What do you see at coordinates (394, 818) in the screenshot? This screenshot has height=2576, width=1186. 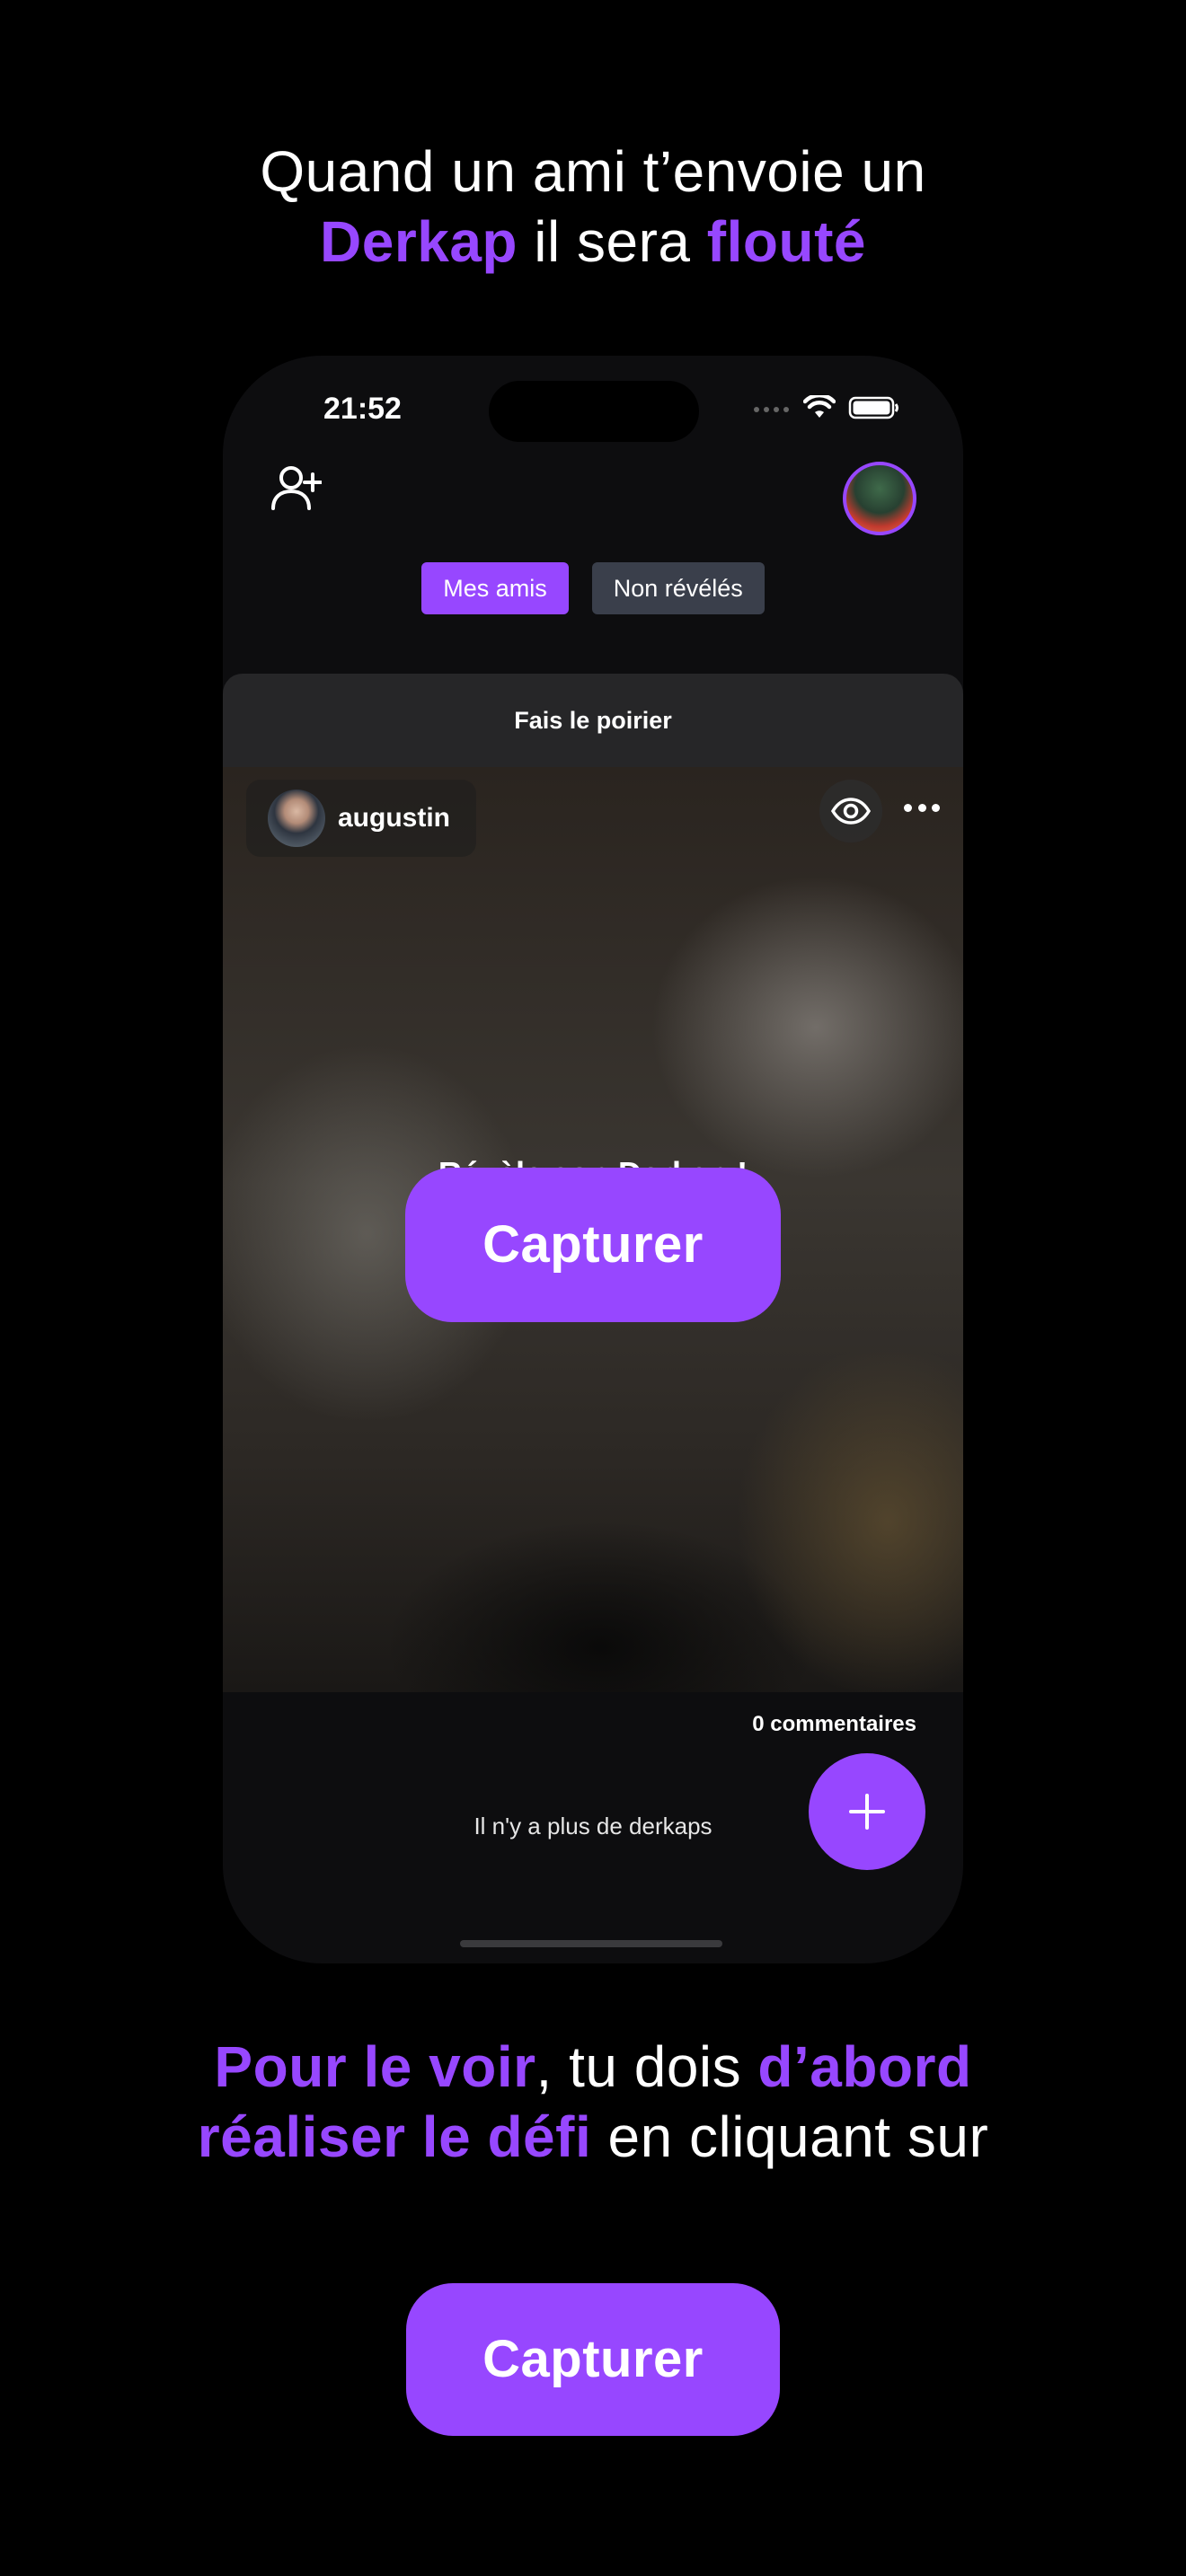 I see `author-name: augustin` at bounding box center [394, 818].